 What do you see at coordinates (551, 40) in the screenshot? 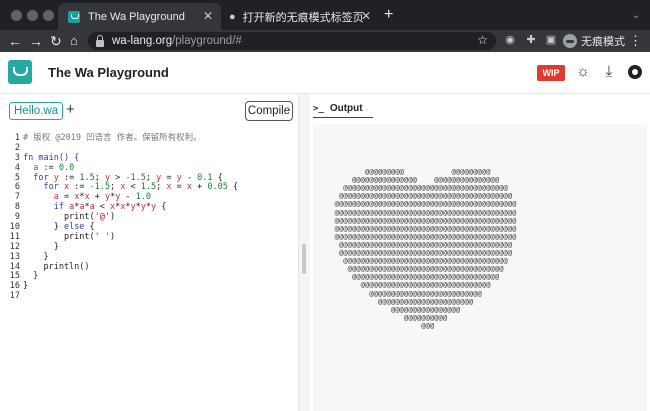
I see `sidebar-icon: ▣` at bounding box center [551, 40].